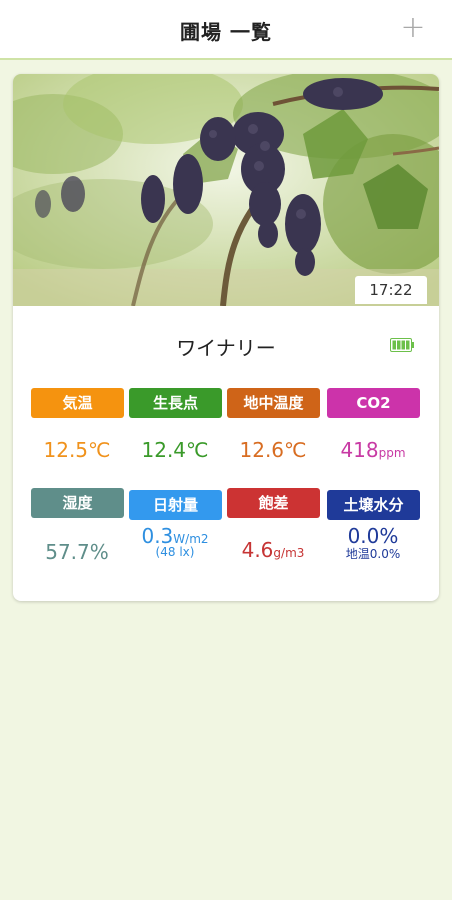  Describe the element at coordinates (373, 403) in the screenshot. I see `label-co2: CO2` at that location.